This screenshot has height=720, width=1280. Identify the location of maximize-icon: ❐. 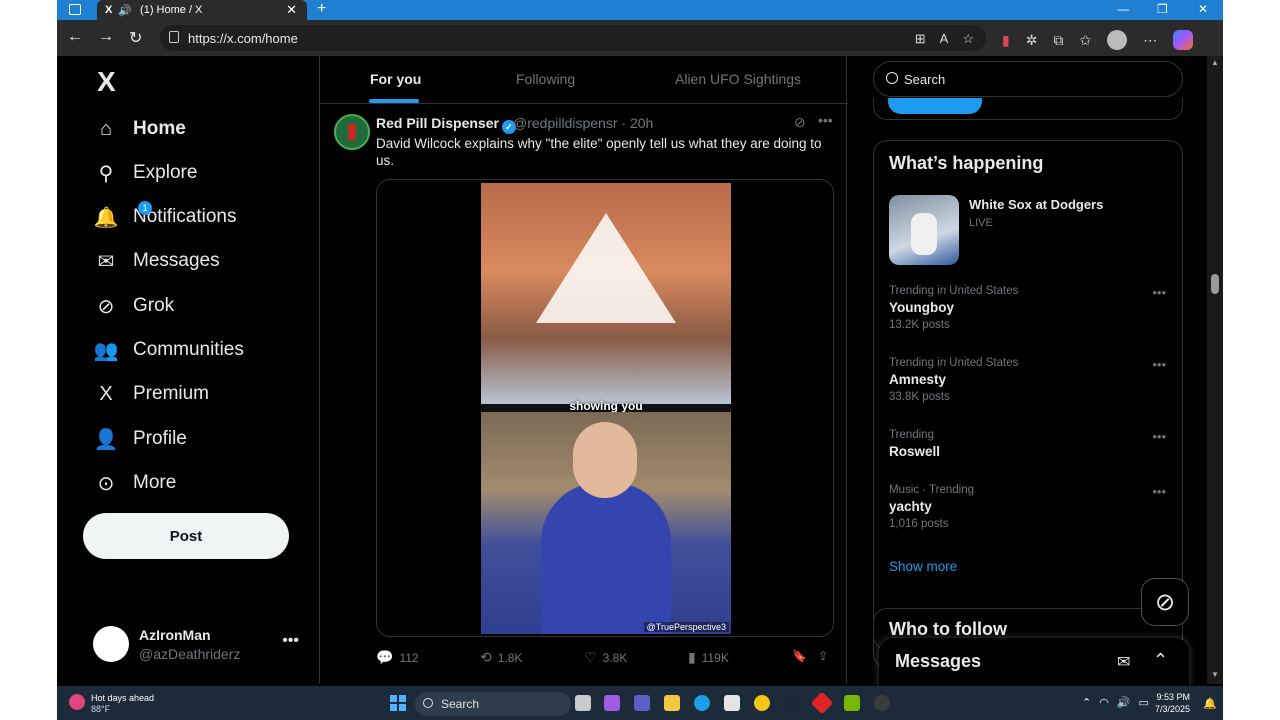
(1162, 9).